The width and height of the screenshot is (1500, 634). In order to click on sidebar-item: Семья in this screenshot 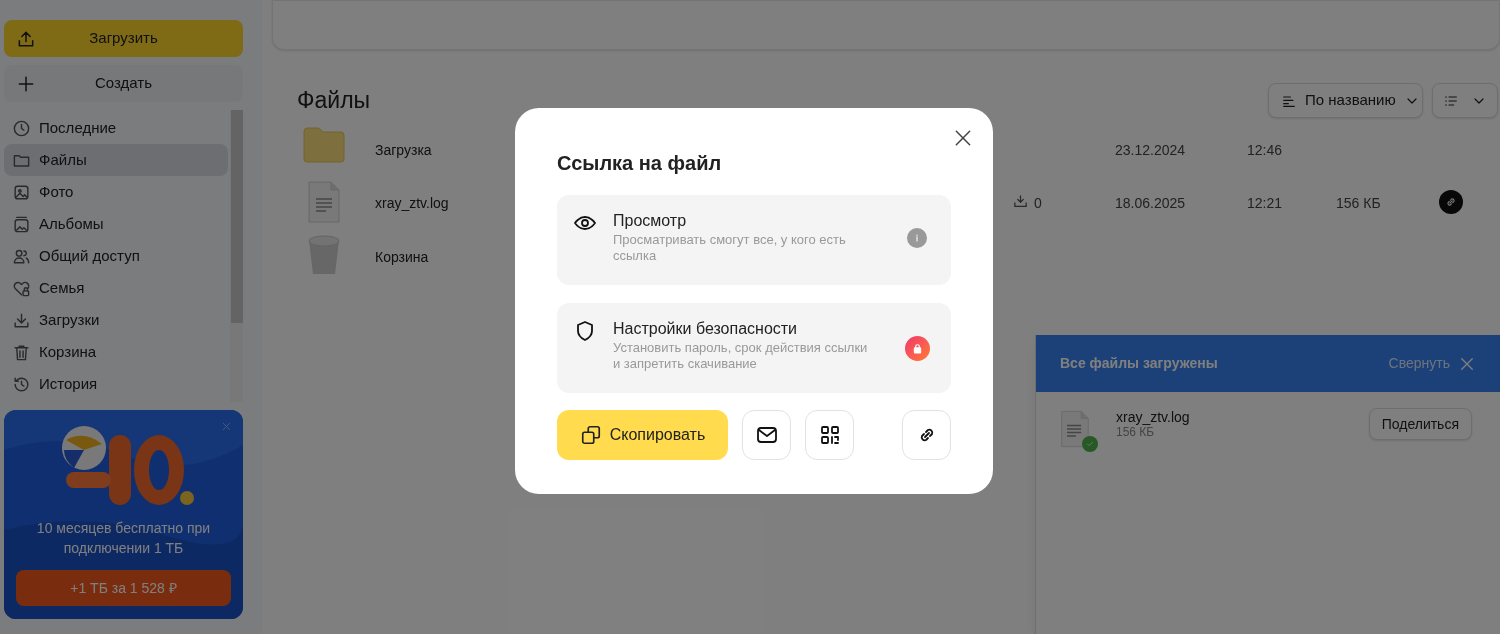, I will do `click(116, 288)`.